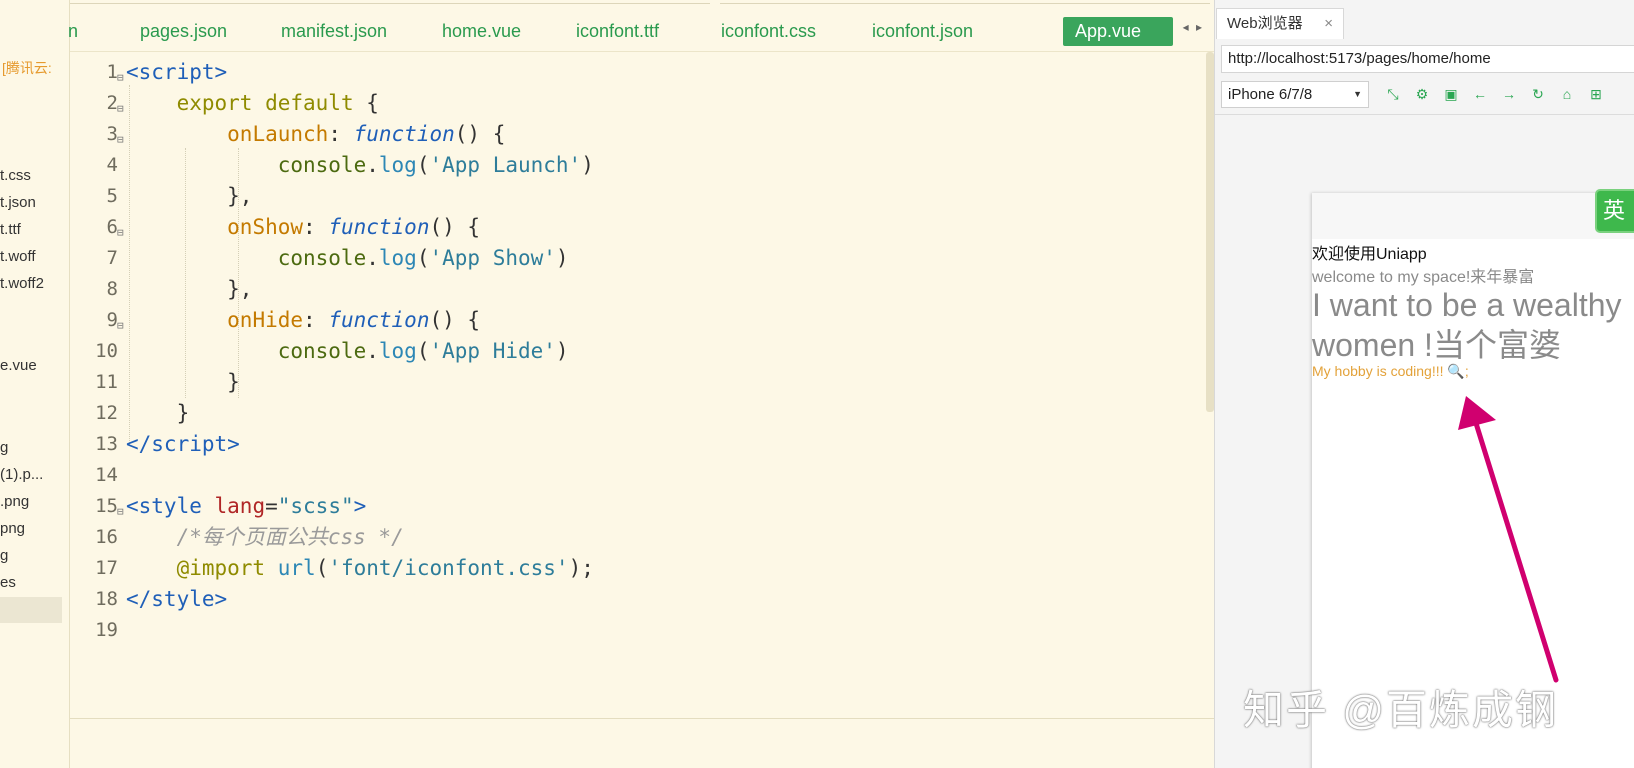 The height and width of the screenshot is (768, 1634). I want to click on tab-iconfont-ttf: iconfont.ttf, so click(617, 31).